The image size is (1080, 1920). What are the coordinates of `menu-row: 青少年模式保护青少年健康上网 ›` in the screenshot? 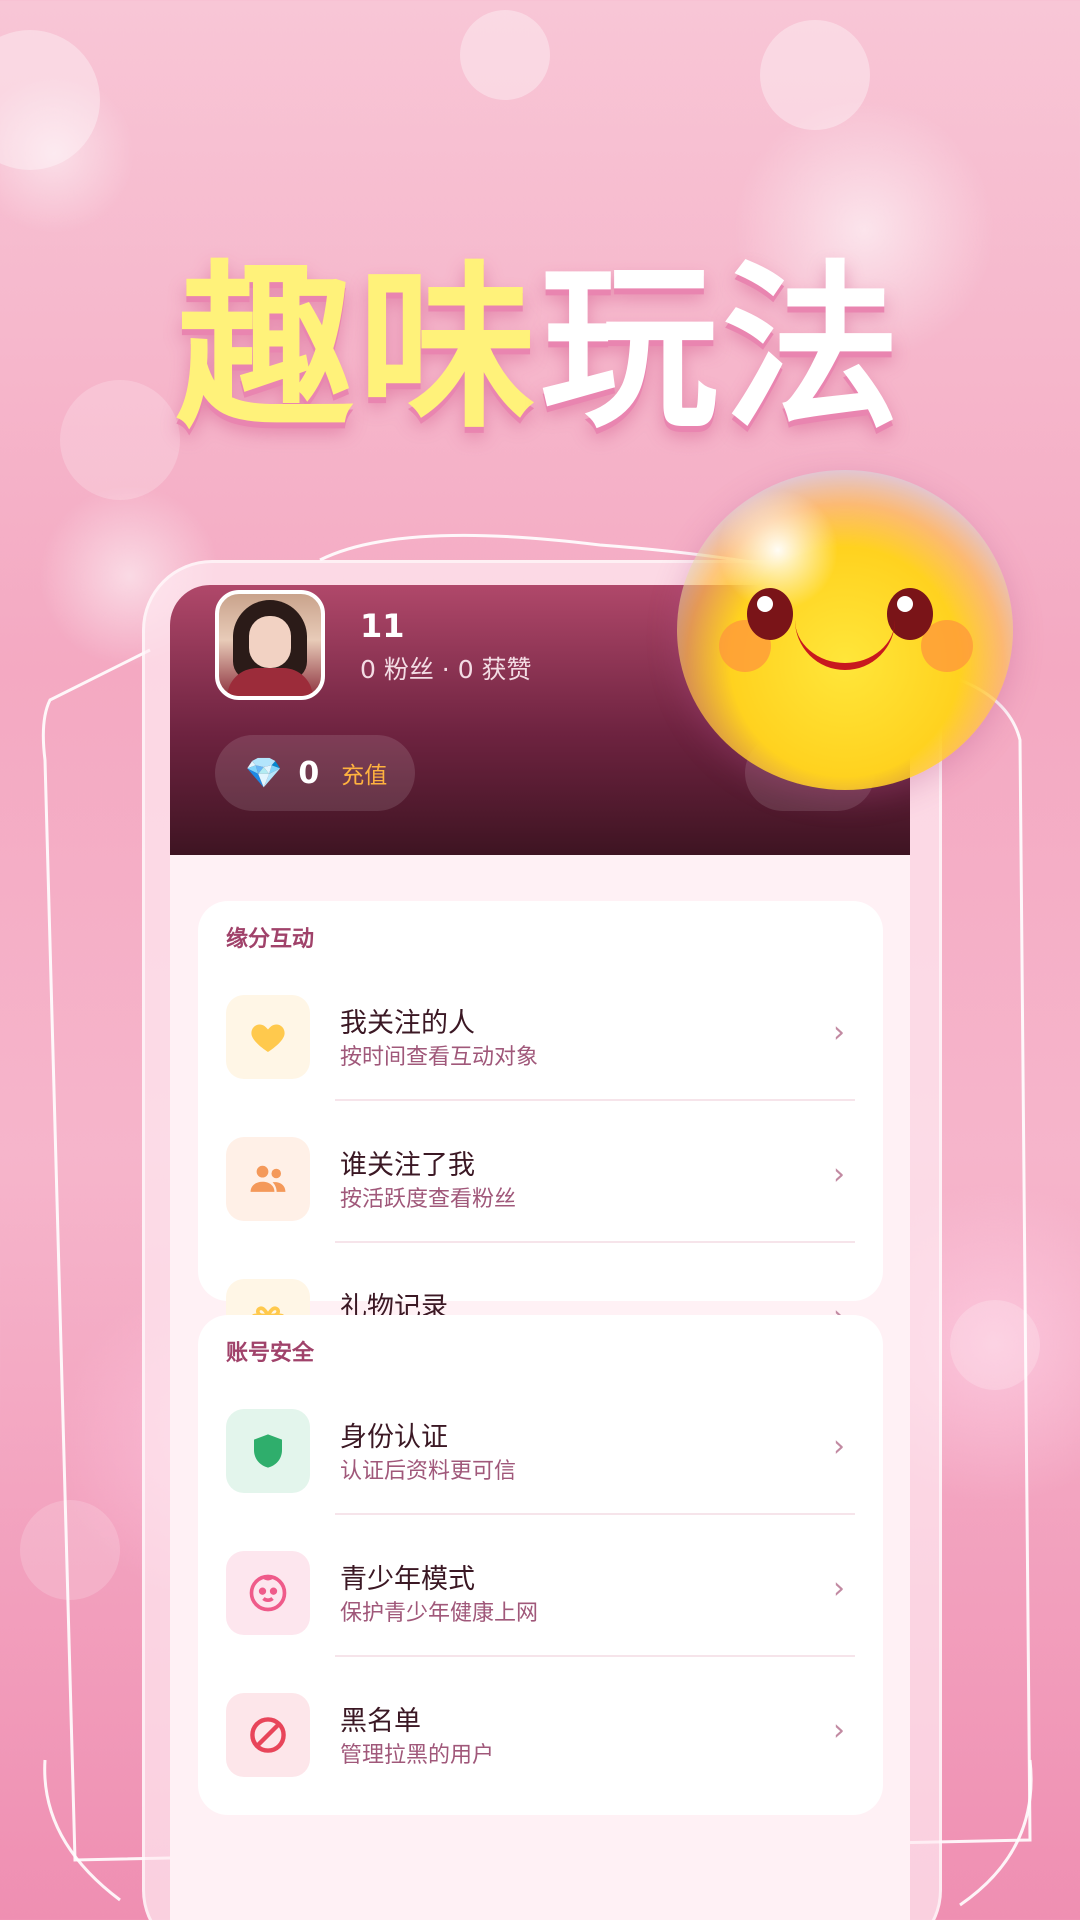 It's located at (540, 1586).